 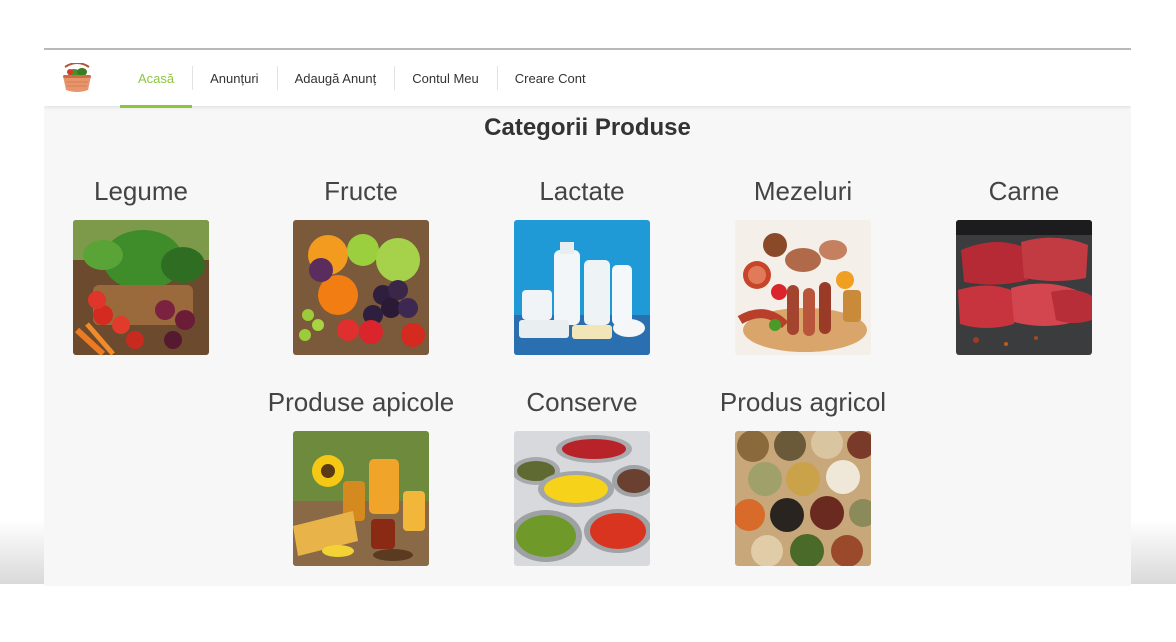 What do you see at coordinates (77, 78) in the screenshot?
I see `basket-logo-icon` at bounding box center [77, 78].